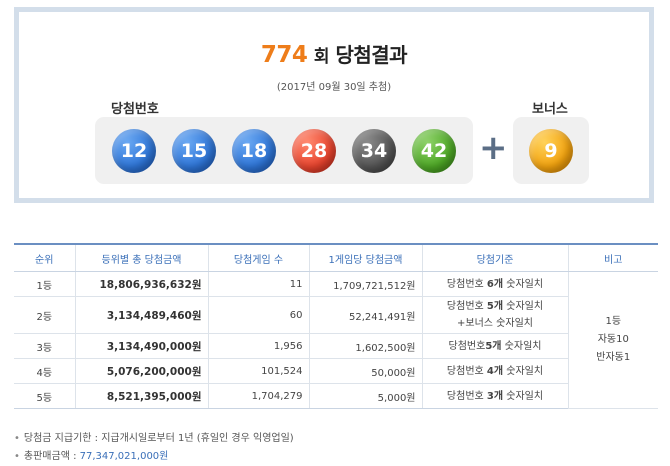 The image size is (670, 466). What do you see at coordinates (314, 151) in the screenshot?
I see `number-ball: 28` at bounding box center [314, 151].